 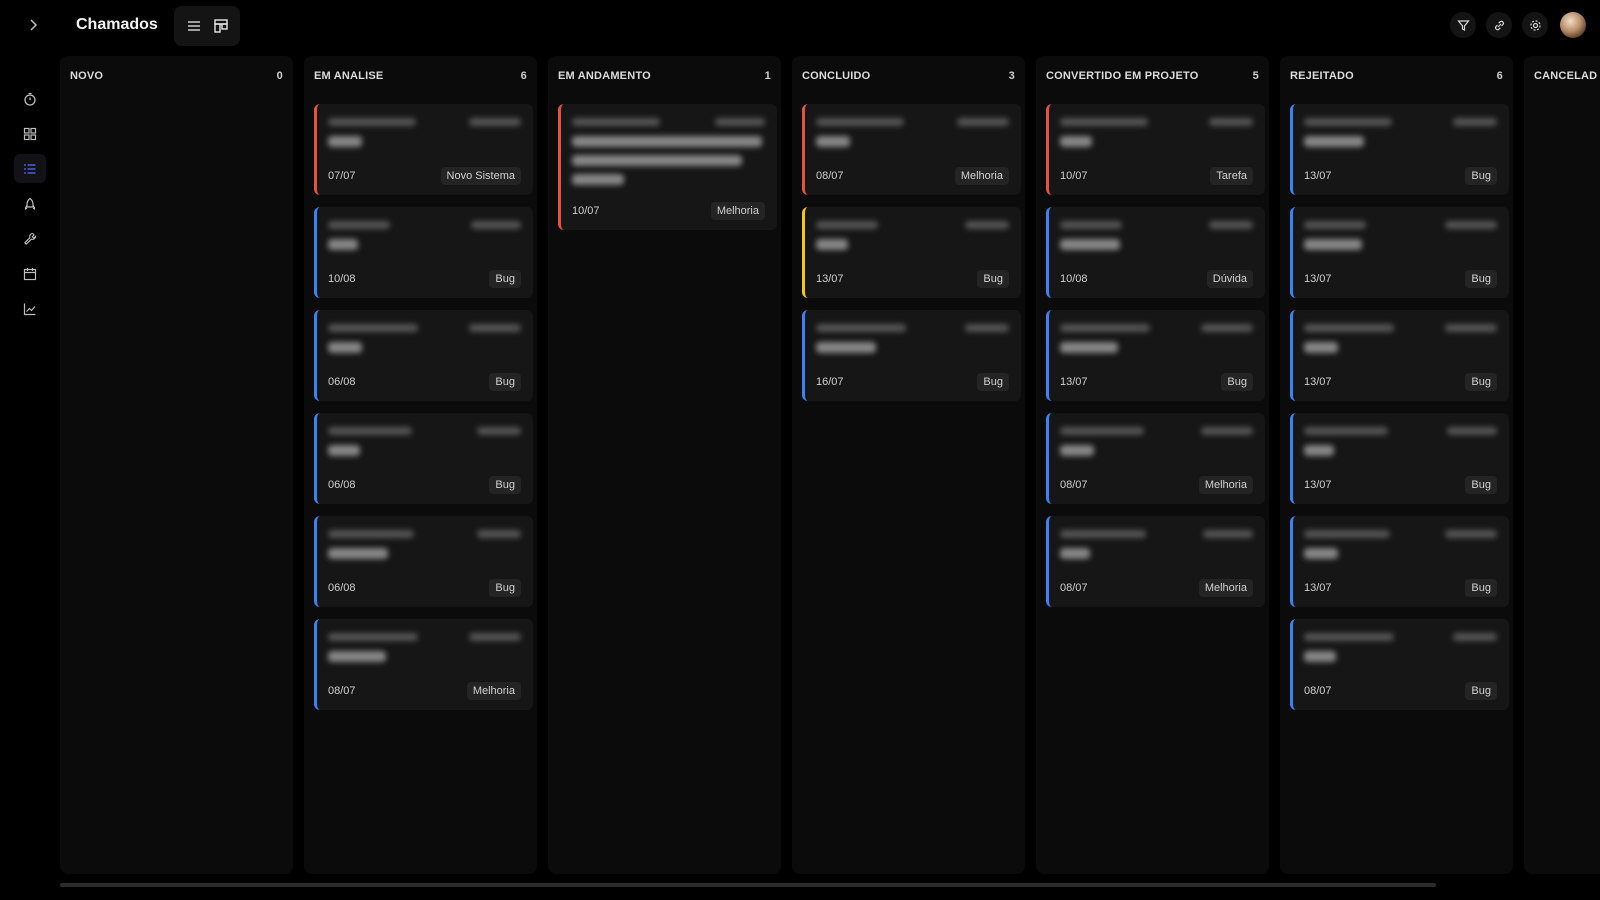 I want to click on column-title: CANCELAD, so click(x=1566, y=76).